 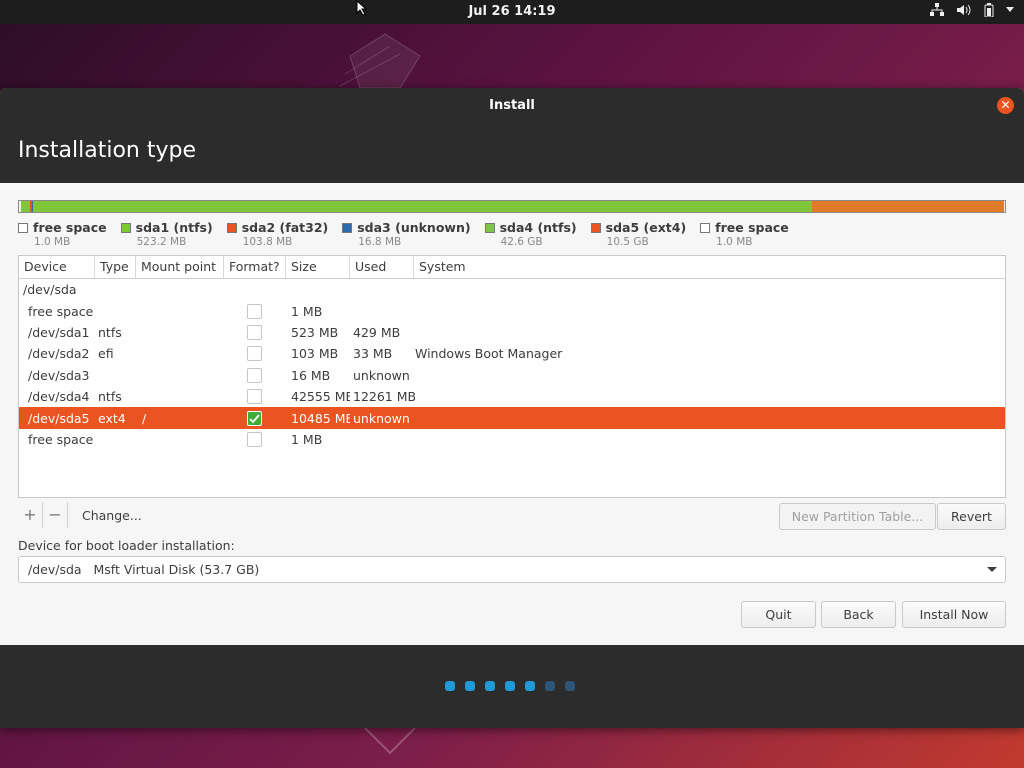 I want to click on cell-type: efi, so click(x=106, y=354).